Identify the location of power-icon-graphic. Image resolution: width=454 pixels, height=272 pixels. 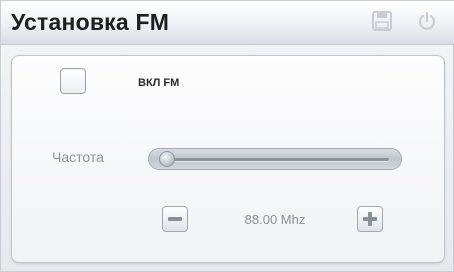
(427, 20).